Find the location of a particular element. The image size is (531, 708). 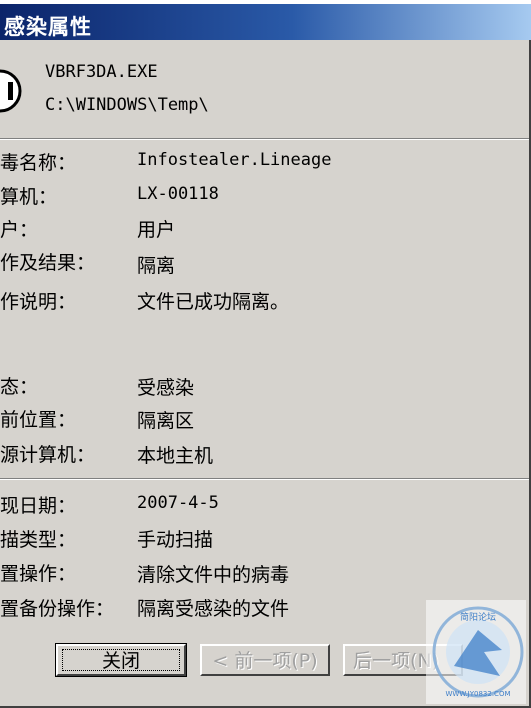

location-value: 隔离区 is located at coordinates (166, 421).